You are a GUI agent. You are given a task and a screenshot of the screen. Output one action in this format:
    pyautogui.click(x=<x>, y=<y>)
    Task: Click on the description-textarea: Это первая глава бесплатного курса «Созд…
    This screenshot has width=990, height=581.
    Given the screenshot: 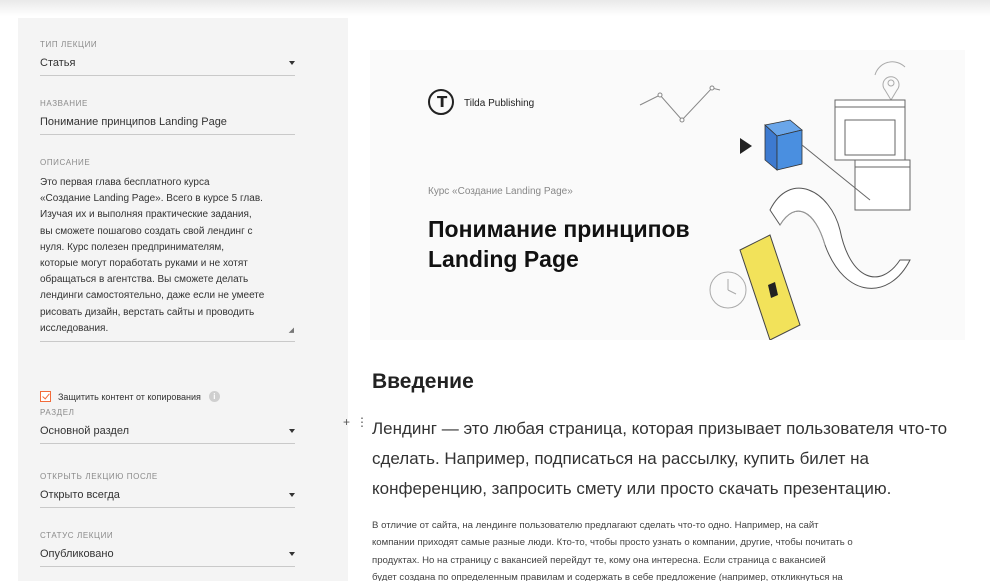 What is the action you would take?
    pyautogui.click(x=167, y=259)
    